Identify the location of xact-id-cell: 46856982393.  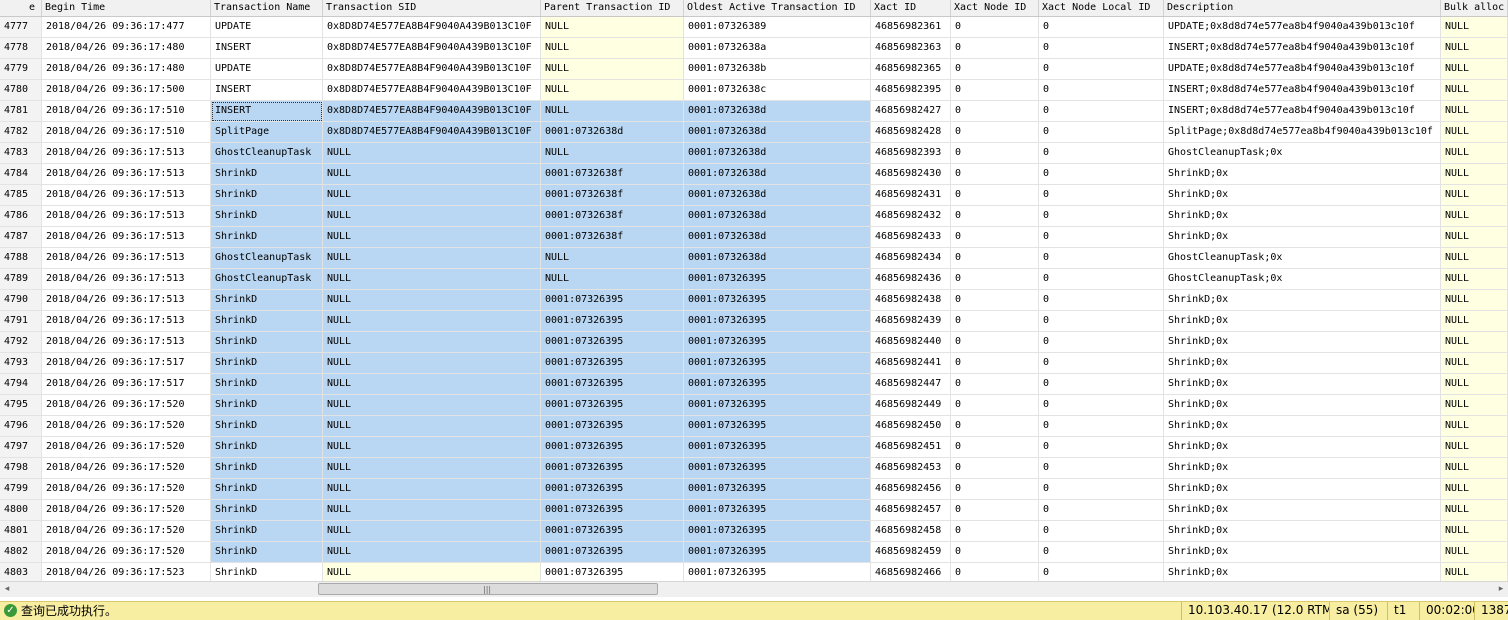
(911, 153).